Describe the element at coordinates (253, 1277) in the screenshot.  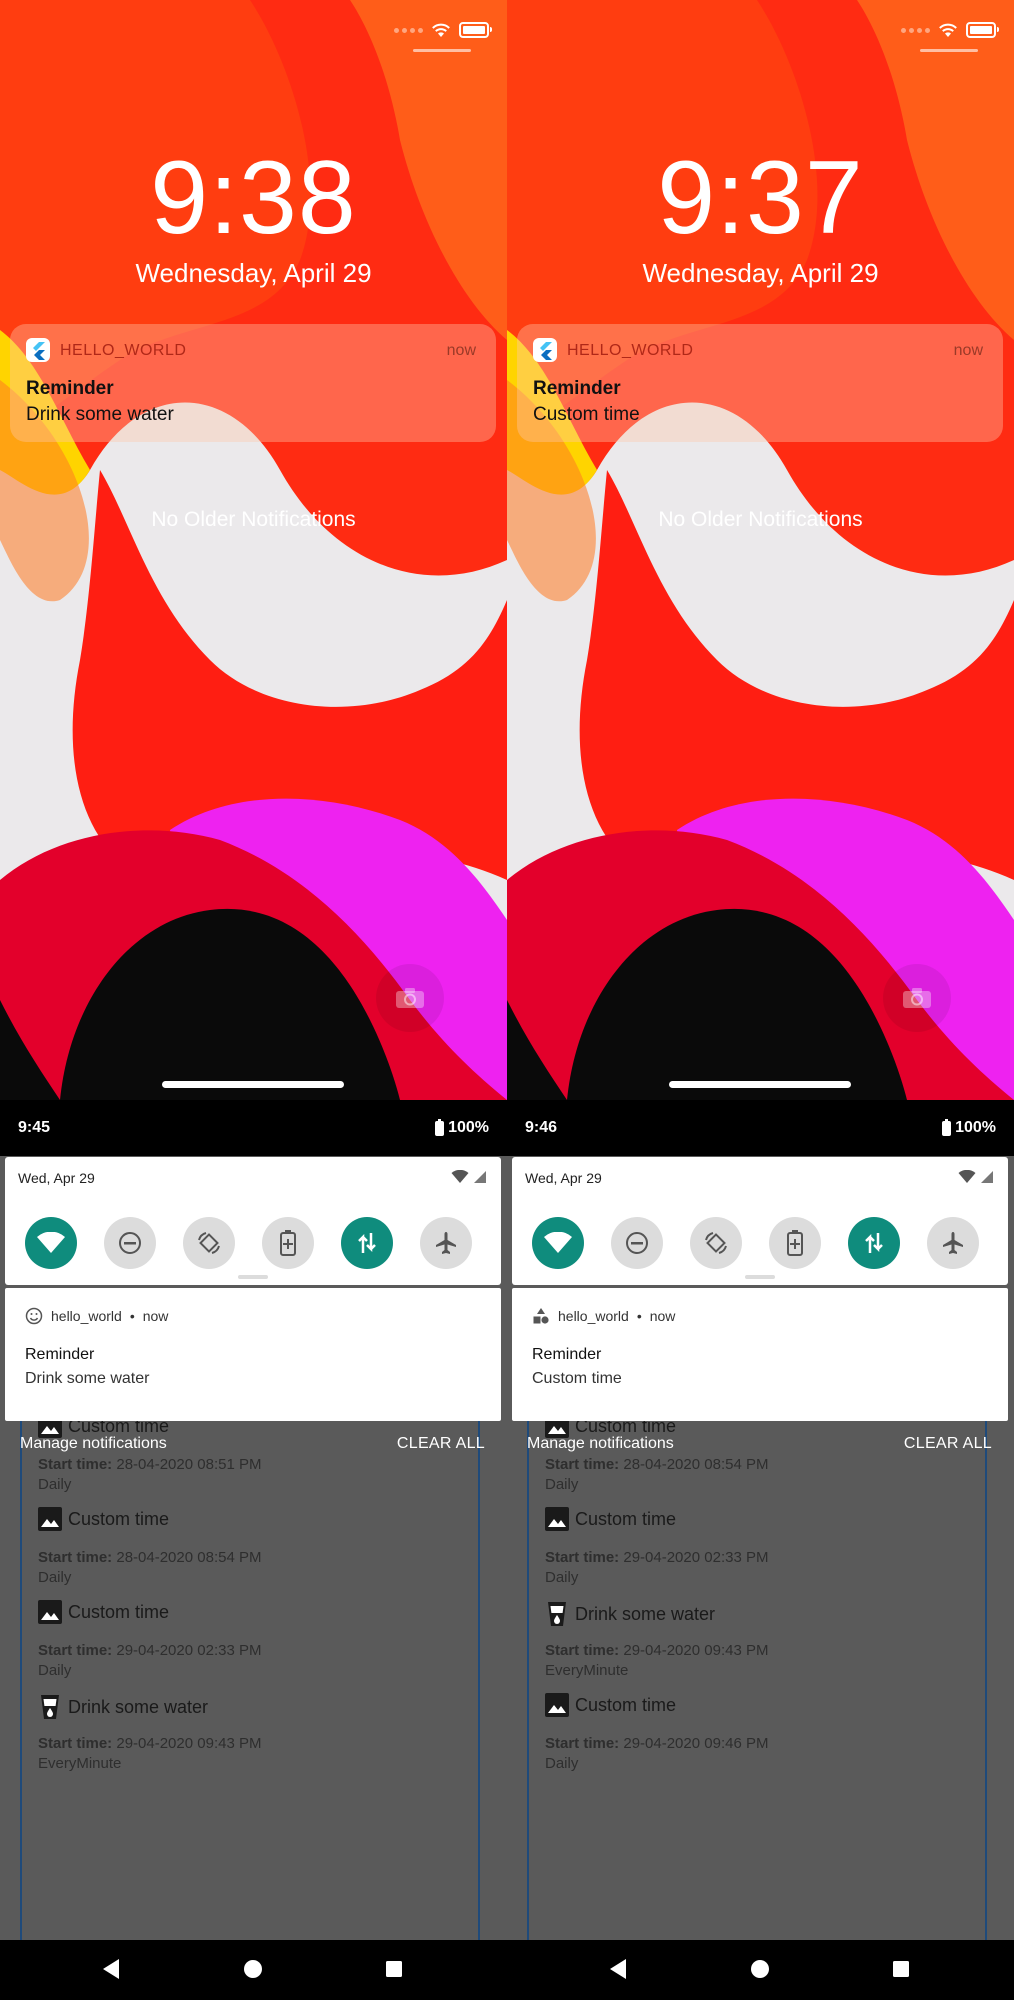
I see `tile-indicator-bar` at that location.